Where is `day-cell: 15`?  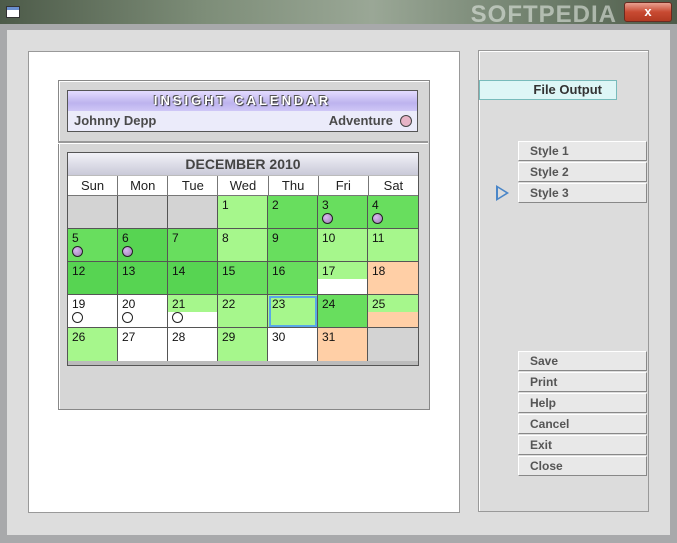
day-cell: 15 is located at coordinates (243, 278).